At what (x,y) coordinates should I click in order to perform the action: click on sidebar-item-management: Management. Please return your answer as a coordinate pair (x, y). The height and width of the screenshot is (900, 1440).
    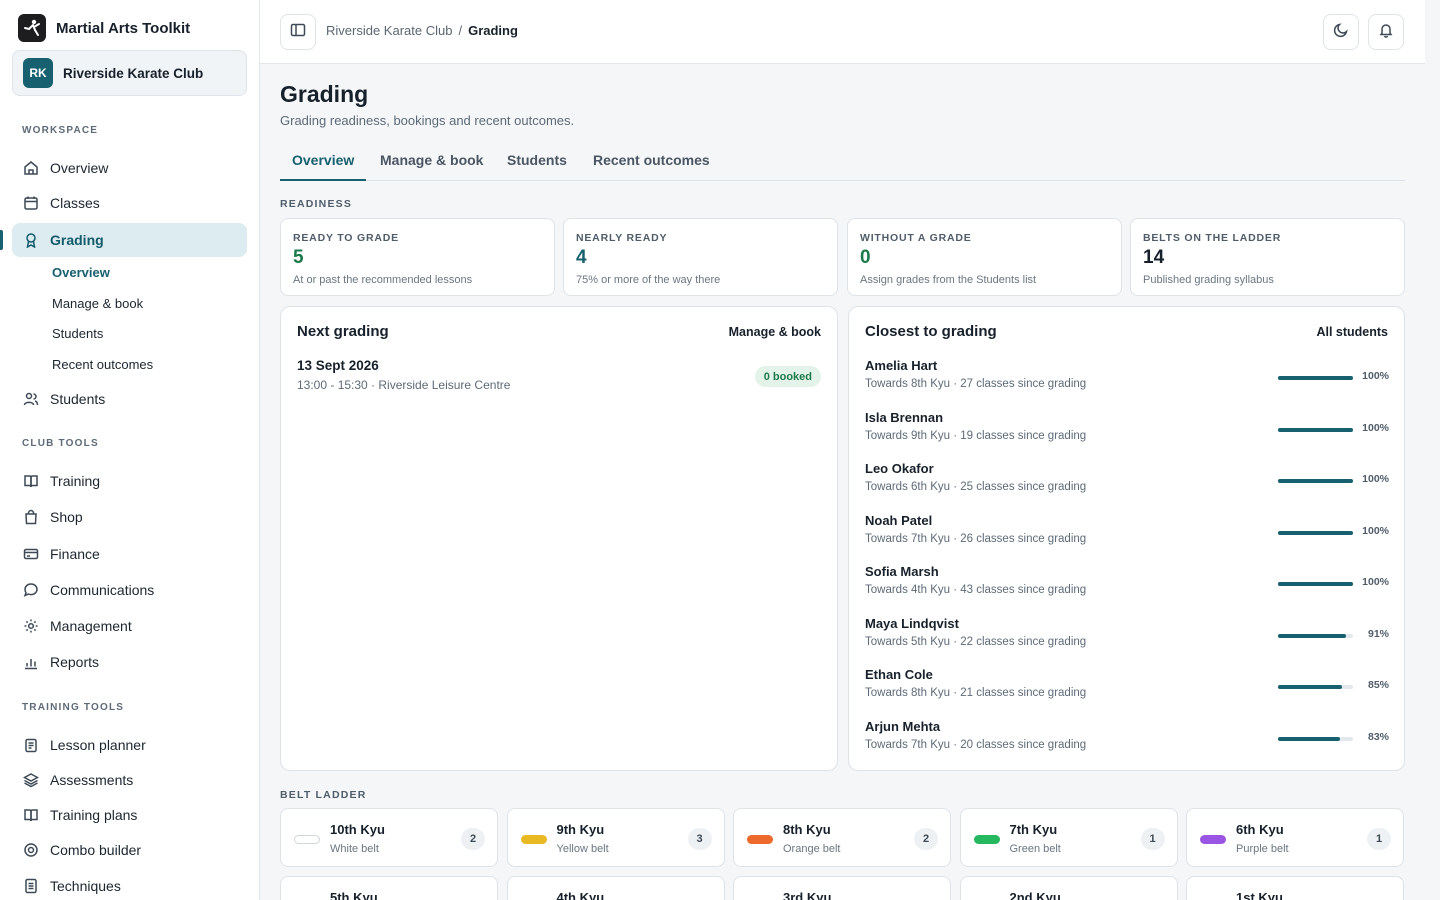
    Looking at the image, I should click on (129, 626).